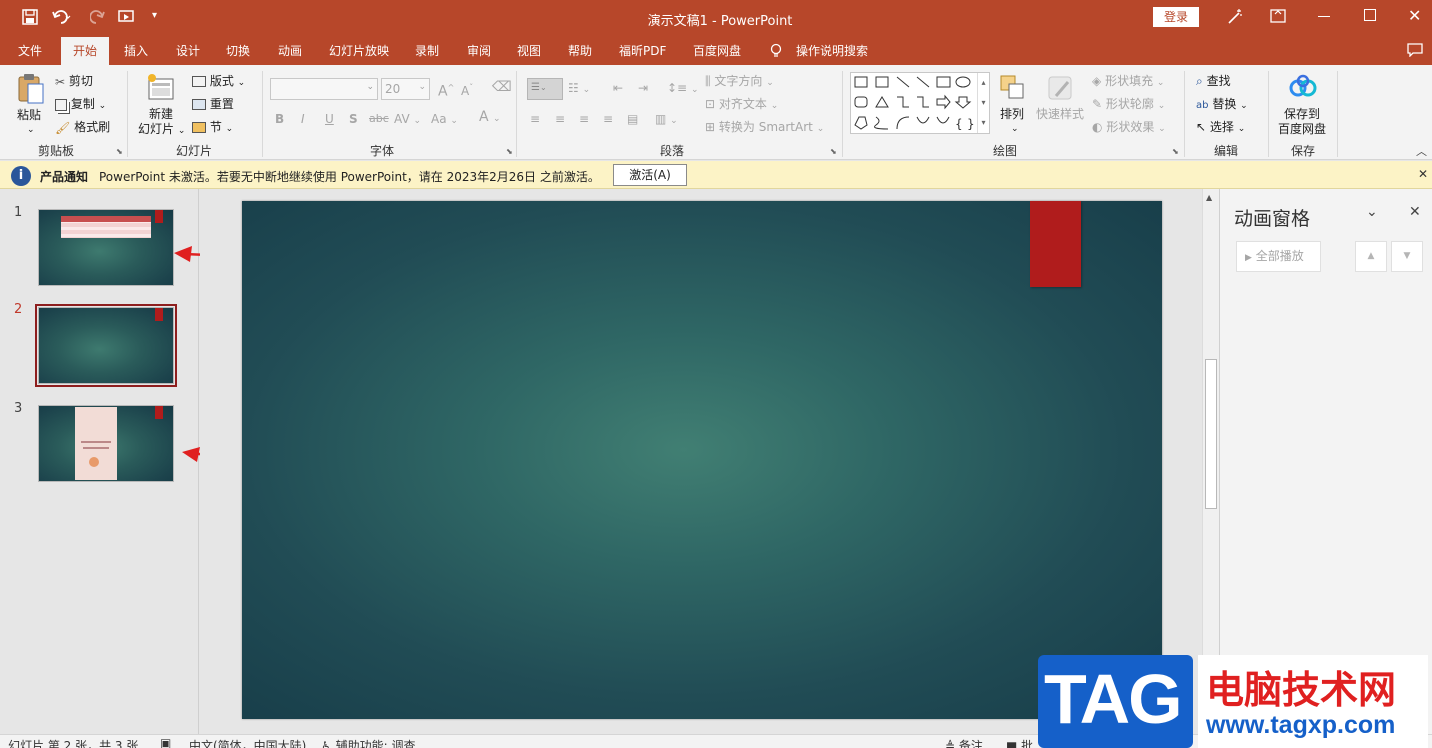  What do you see at coordinates (1278, 16) in the screenshot?
I see `ribbon-display-icon` at bounding box center [1278, 16].